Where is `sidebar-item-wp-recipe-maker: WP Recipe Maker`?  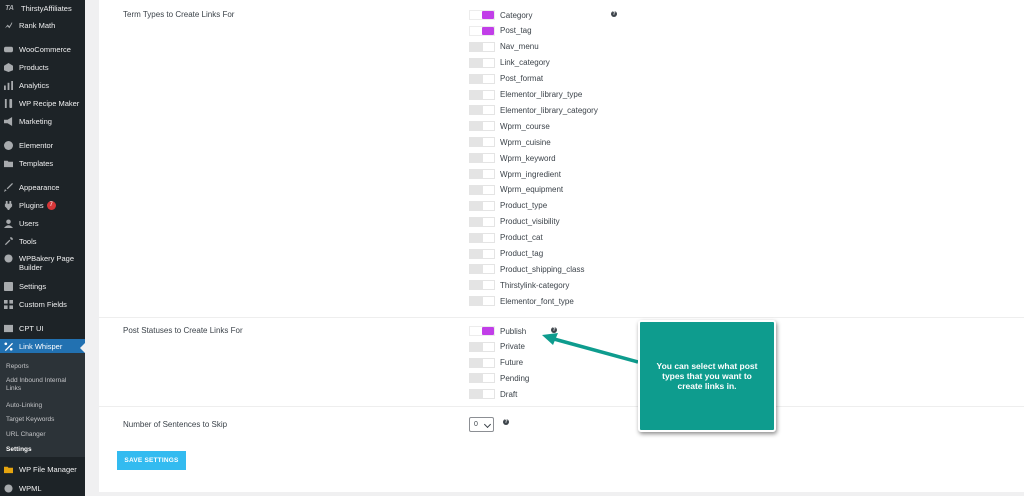
sidebar-item-wp-recipe-maker: WP Recipe Maker is located at coordinates (42, 103).